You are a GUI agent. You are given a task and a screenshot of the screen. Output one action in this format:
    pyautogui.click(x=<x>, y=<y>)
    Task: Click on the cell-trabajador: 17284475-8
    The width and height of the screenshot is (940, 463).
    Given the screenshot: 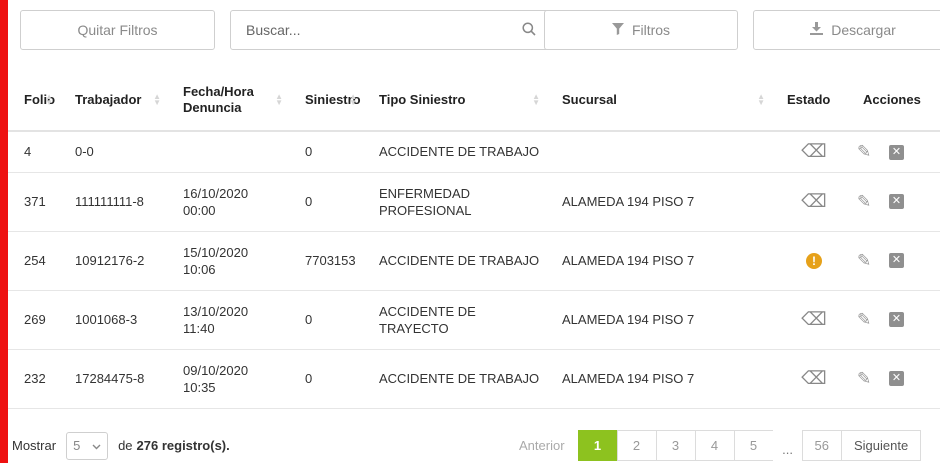 What is the action you would take?
    pyautogui.click(x=113, y=379)
    